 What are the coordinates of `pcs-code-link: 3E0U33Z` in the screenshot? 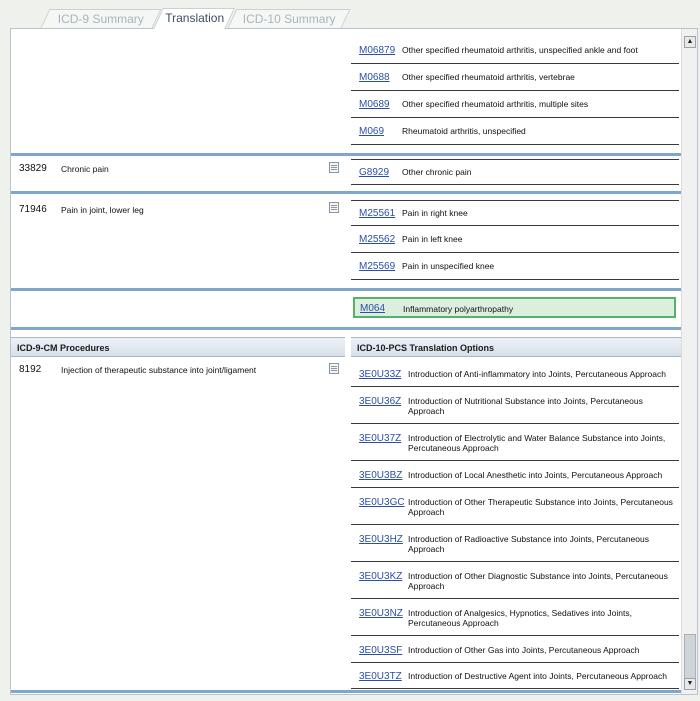 It's located at (380, 374).